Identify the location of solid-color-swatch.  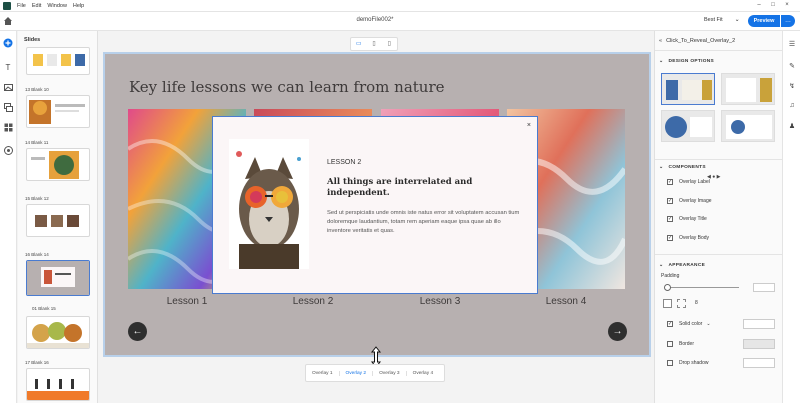
(759, 324).